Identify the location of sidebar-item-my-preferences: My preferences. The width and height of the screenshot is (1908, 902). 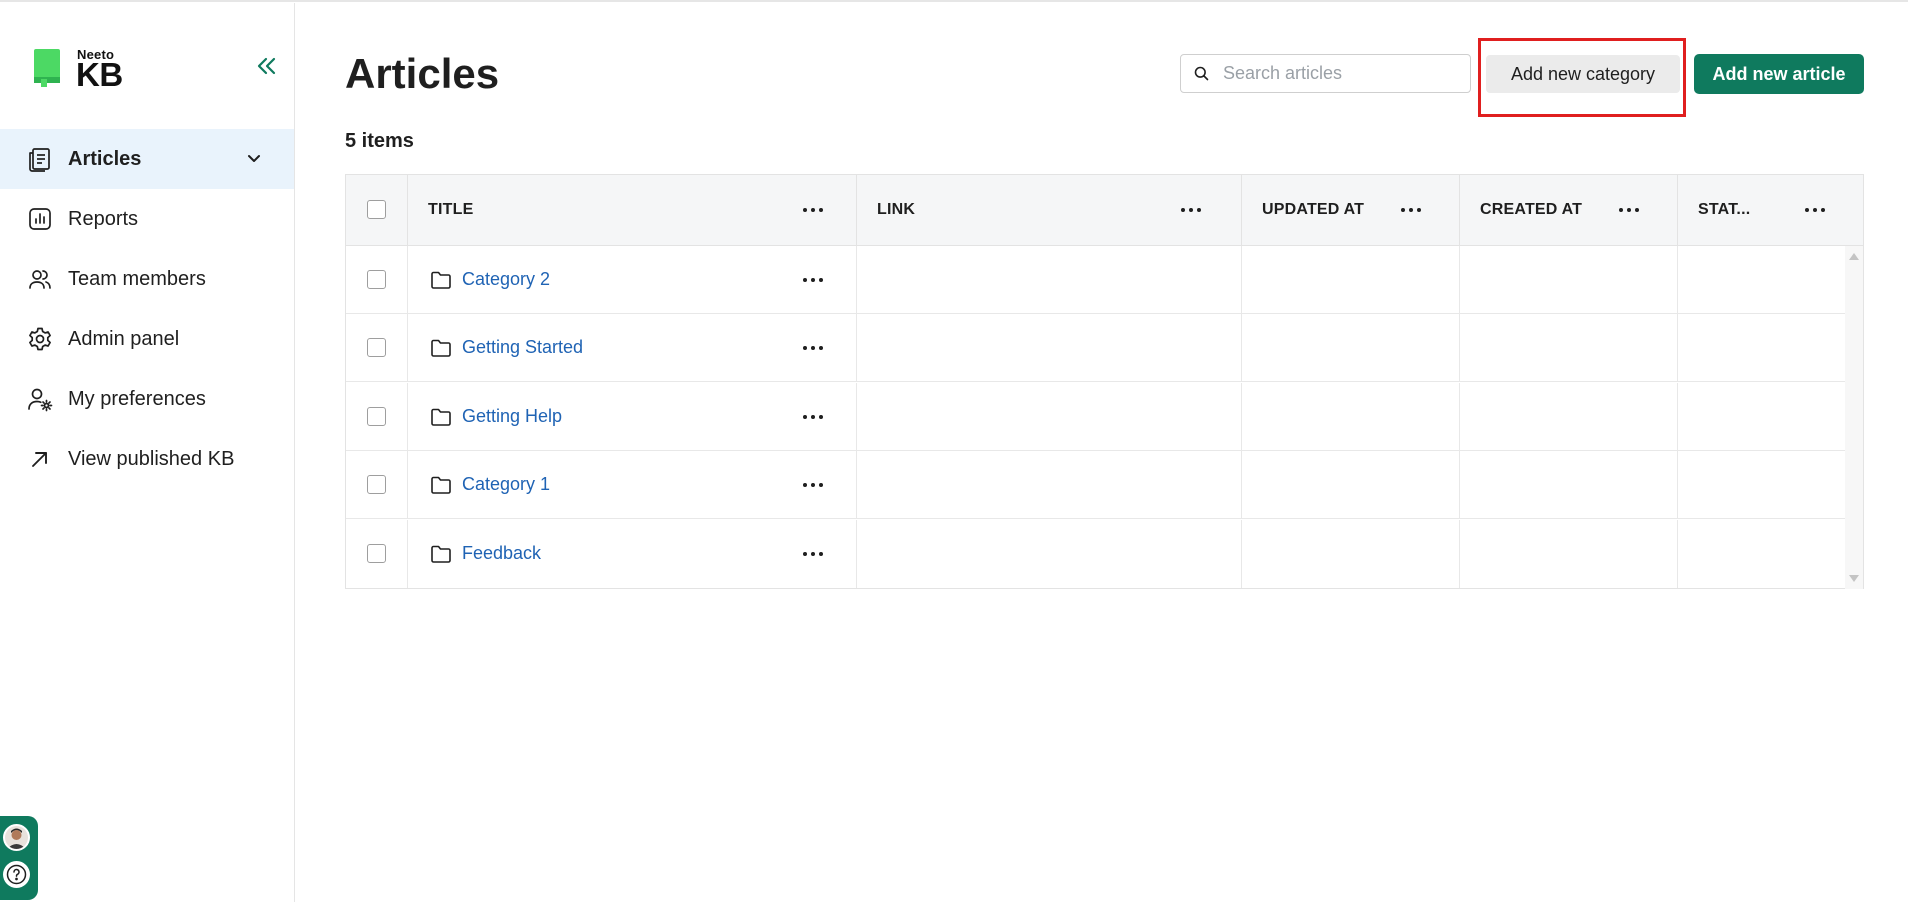
(147, 399).